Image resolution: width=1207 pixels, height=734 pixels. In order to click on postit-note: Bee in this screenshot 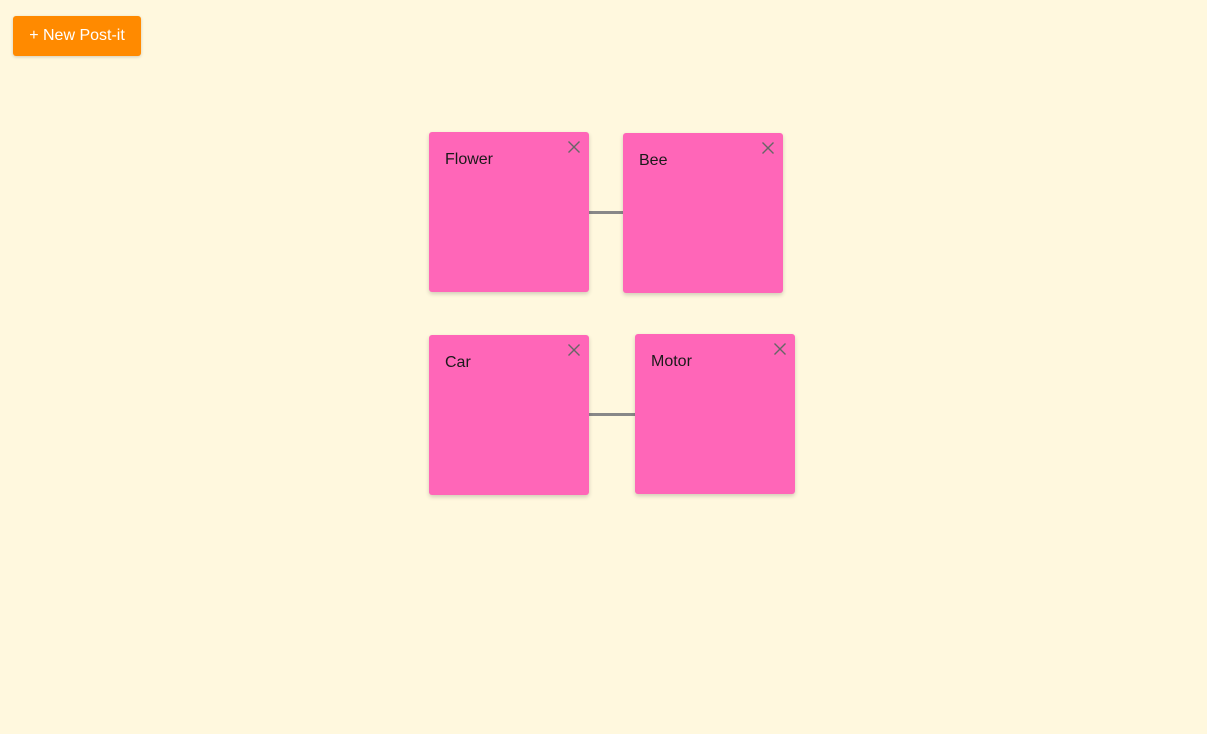, I will do `click(703, 213)`.